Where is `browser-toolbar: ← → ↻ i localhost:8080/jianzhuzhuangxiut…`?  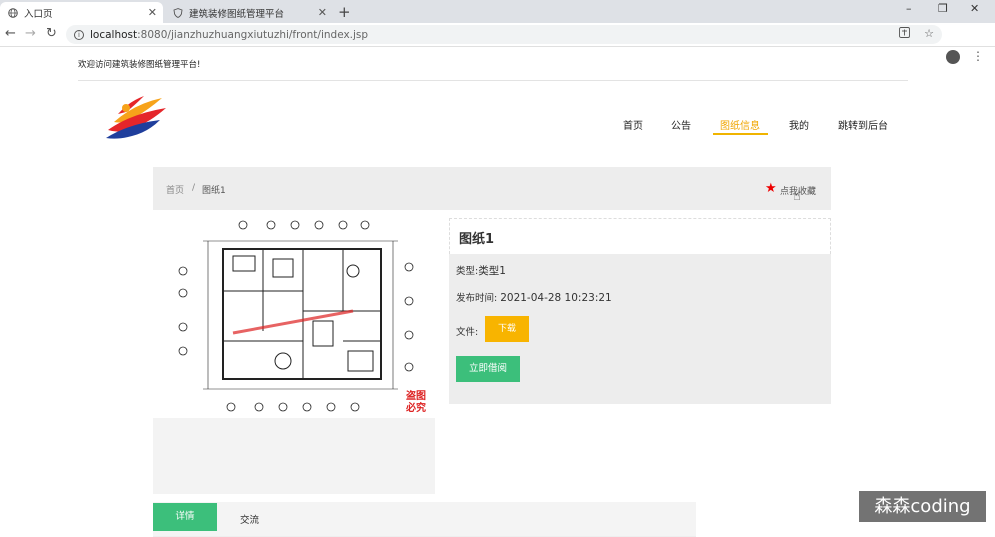
browser-toolbar: ← → ↻ i localhost:8080/jianzhuzhuangxiut… is located at coordinates (497, 43).